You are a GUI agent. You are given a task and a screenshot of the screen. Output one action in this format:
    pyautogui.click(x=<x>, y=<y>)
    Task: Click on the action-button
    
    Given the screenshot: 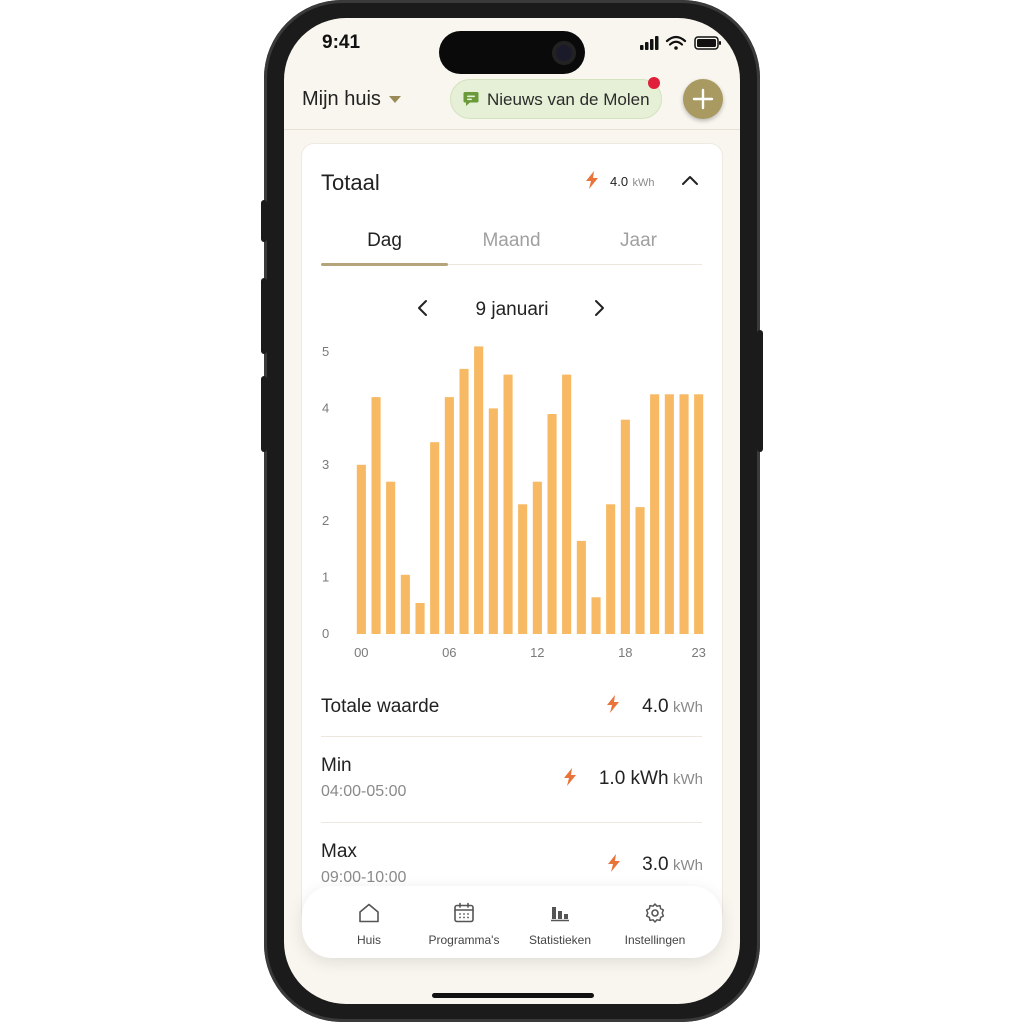 What is the action you would take?
    pyautogui.click(x=264, y=221)
    